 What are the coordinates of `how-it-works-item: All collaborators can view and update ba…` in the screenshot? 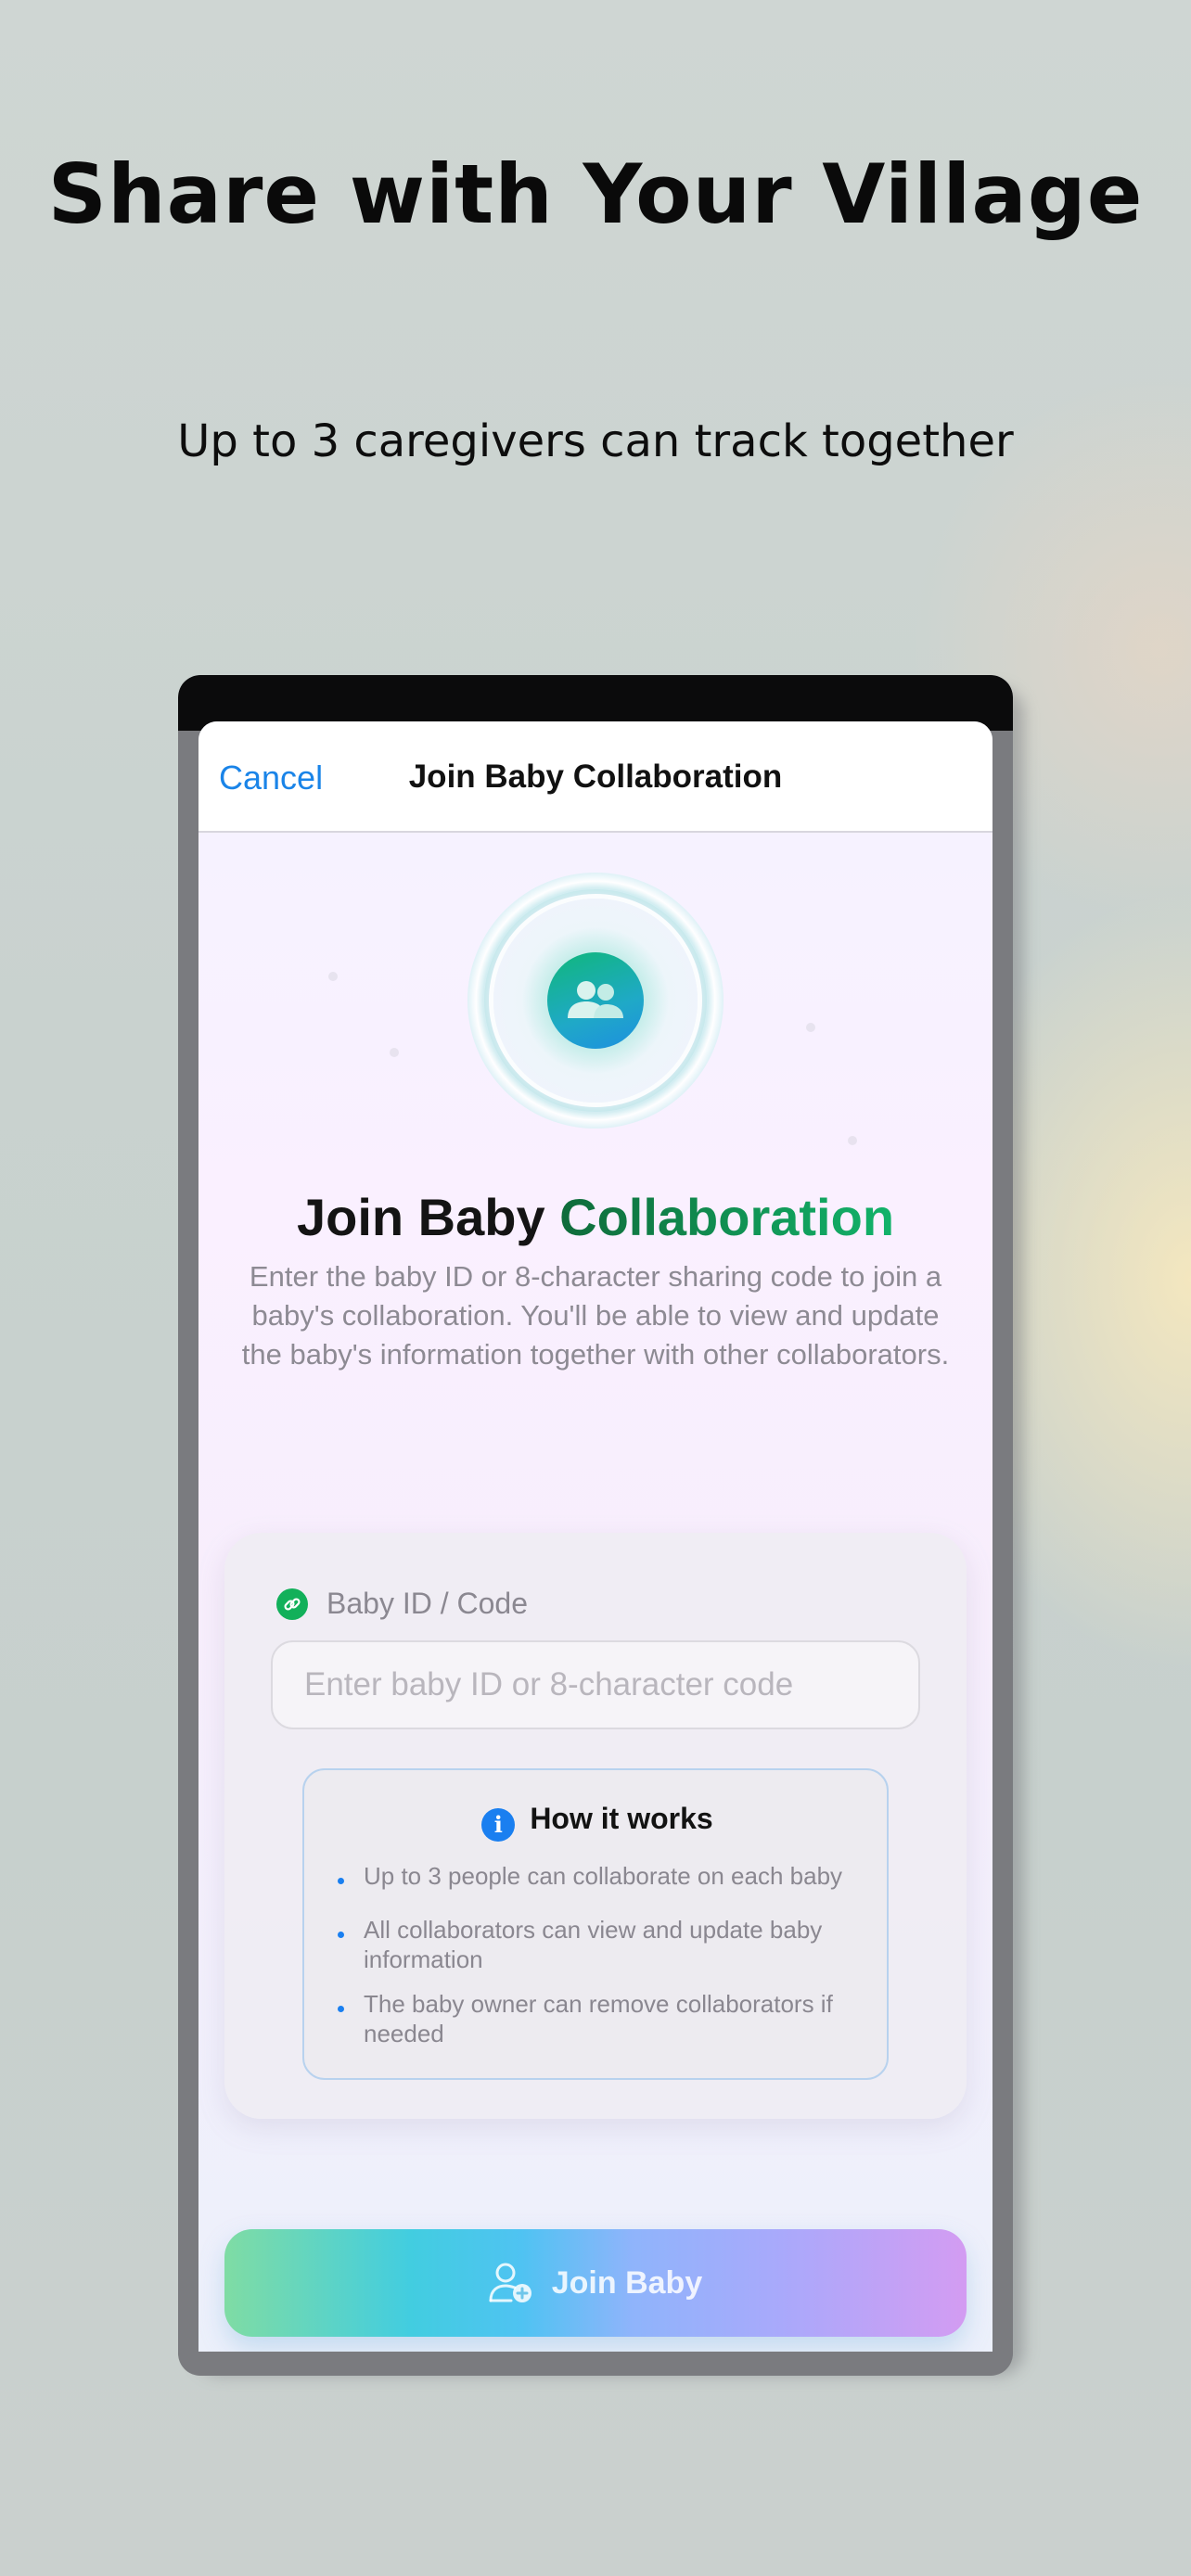 It's located at (601, 1944).